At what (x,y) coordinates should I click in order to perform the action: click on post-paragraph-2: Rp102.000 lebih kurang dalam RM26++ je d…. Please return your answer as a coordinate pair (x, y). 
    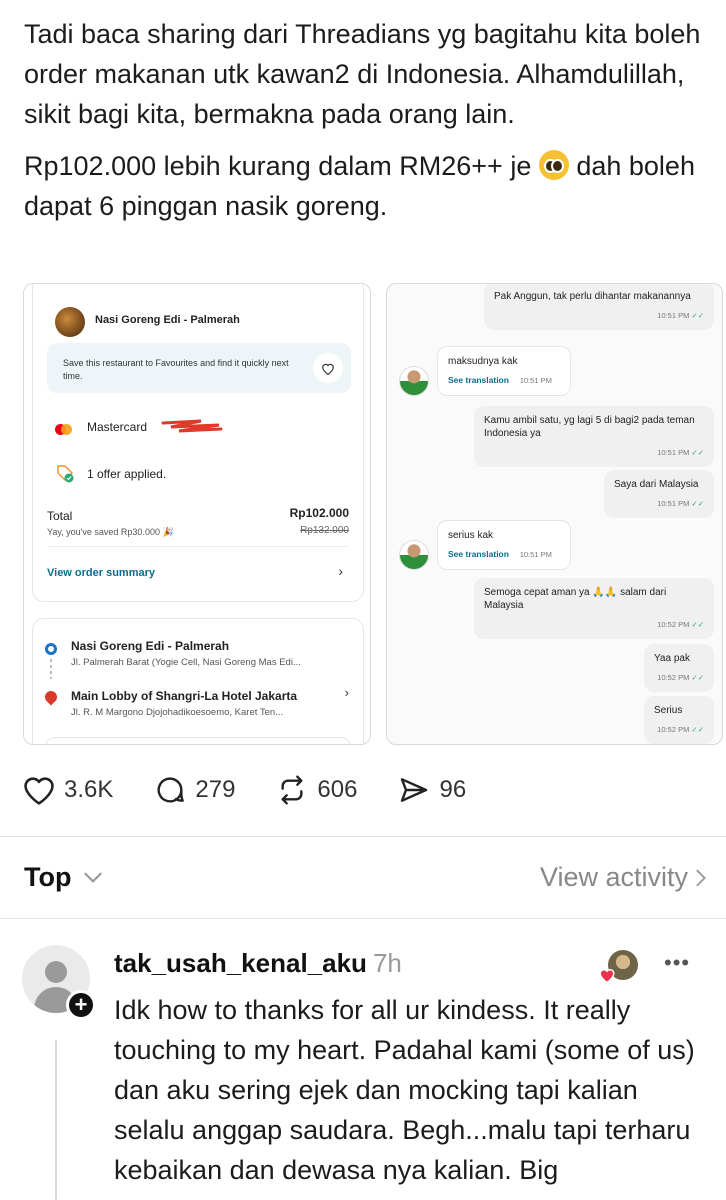
    Looking at the image, I should click on (364, 186).